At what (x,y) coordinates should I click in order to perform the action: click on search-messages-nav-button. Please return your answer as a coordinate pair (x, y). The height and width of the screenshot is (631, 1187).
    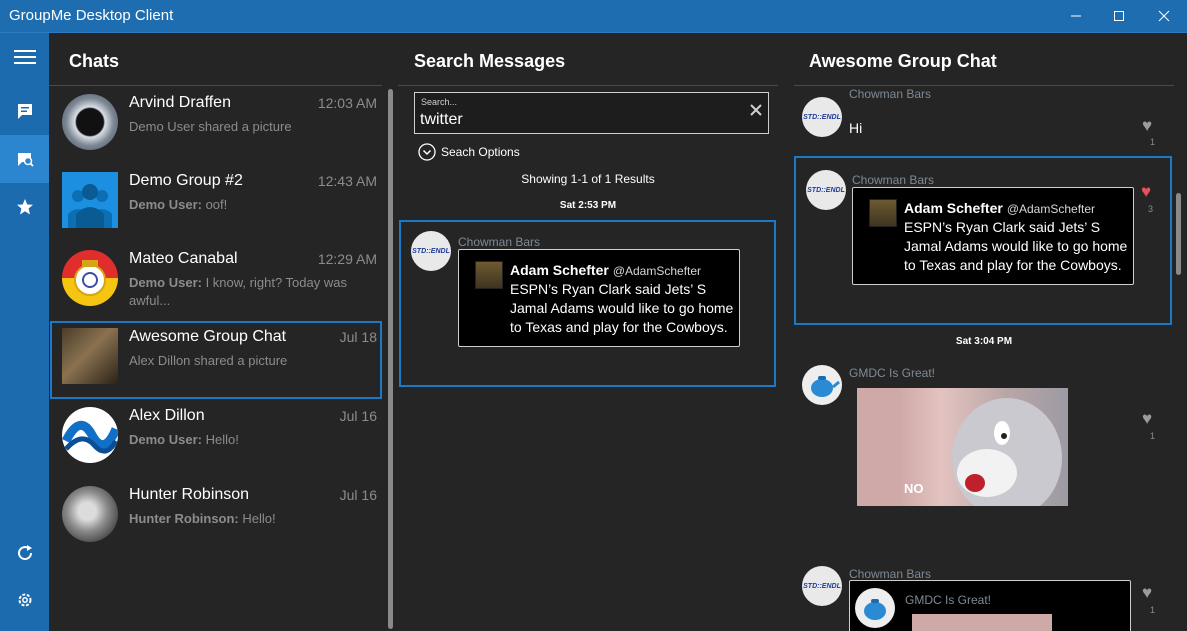
    Looking at the image, I should click on (24, 159).